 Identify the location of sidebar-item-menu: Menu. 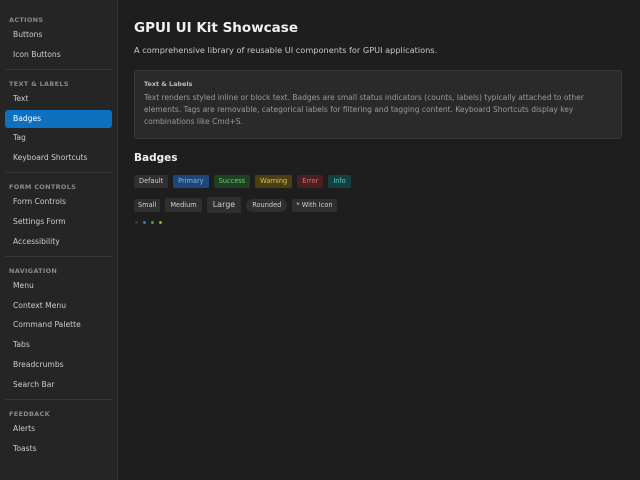
(58, 286).